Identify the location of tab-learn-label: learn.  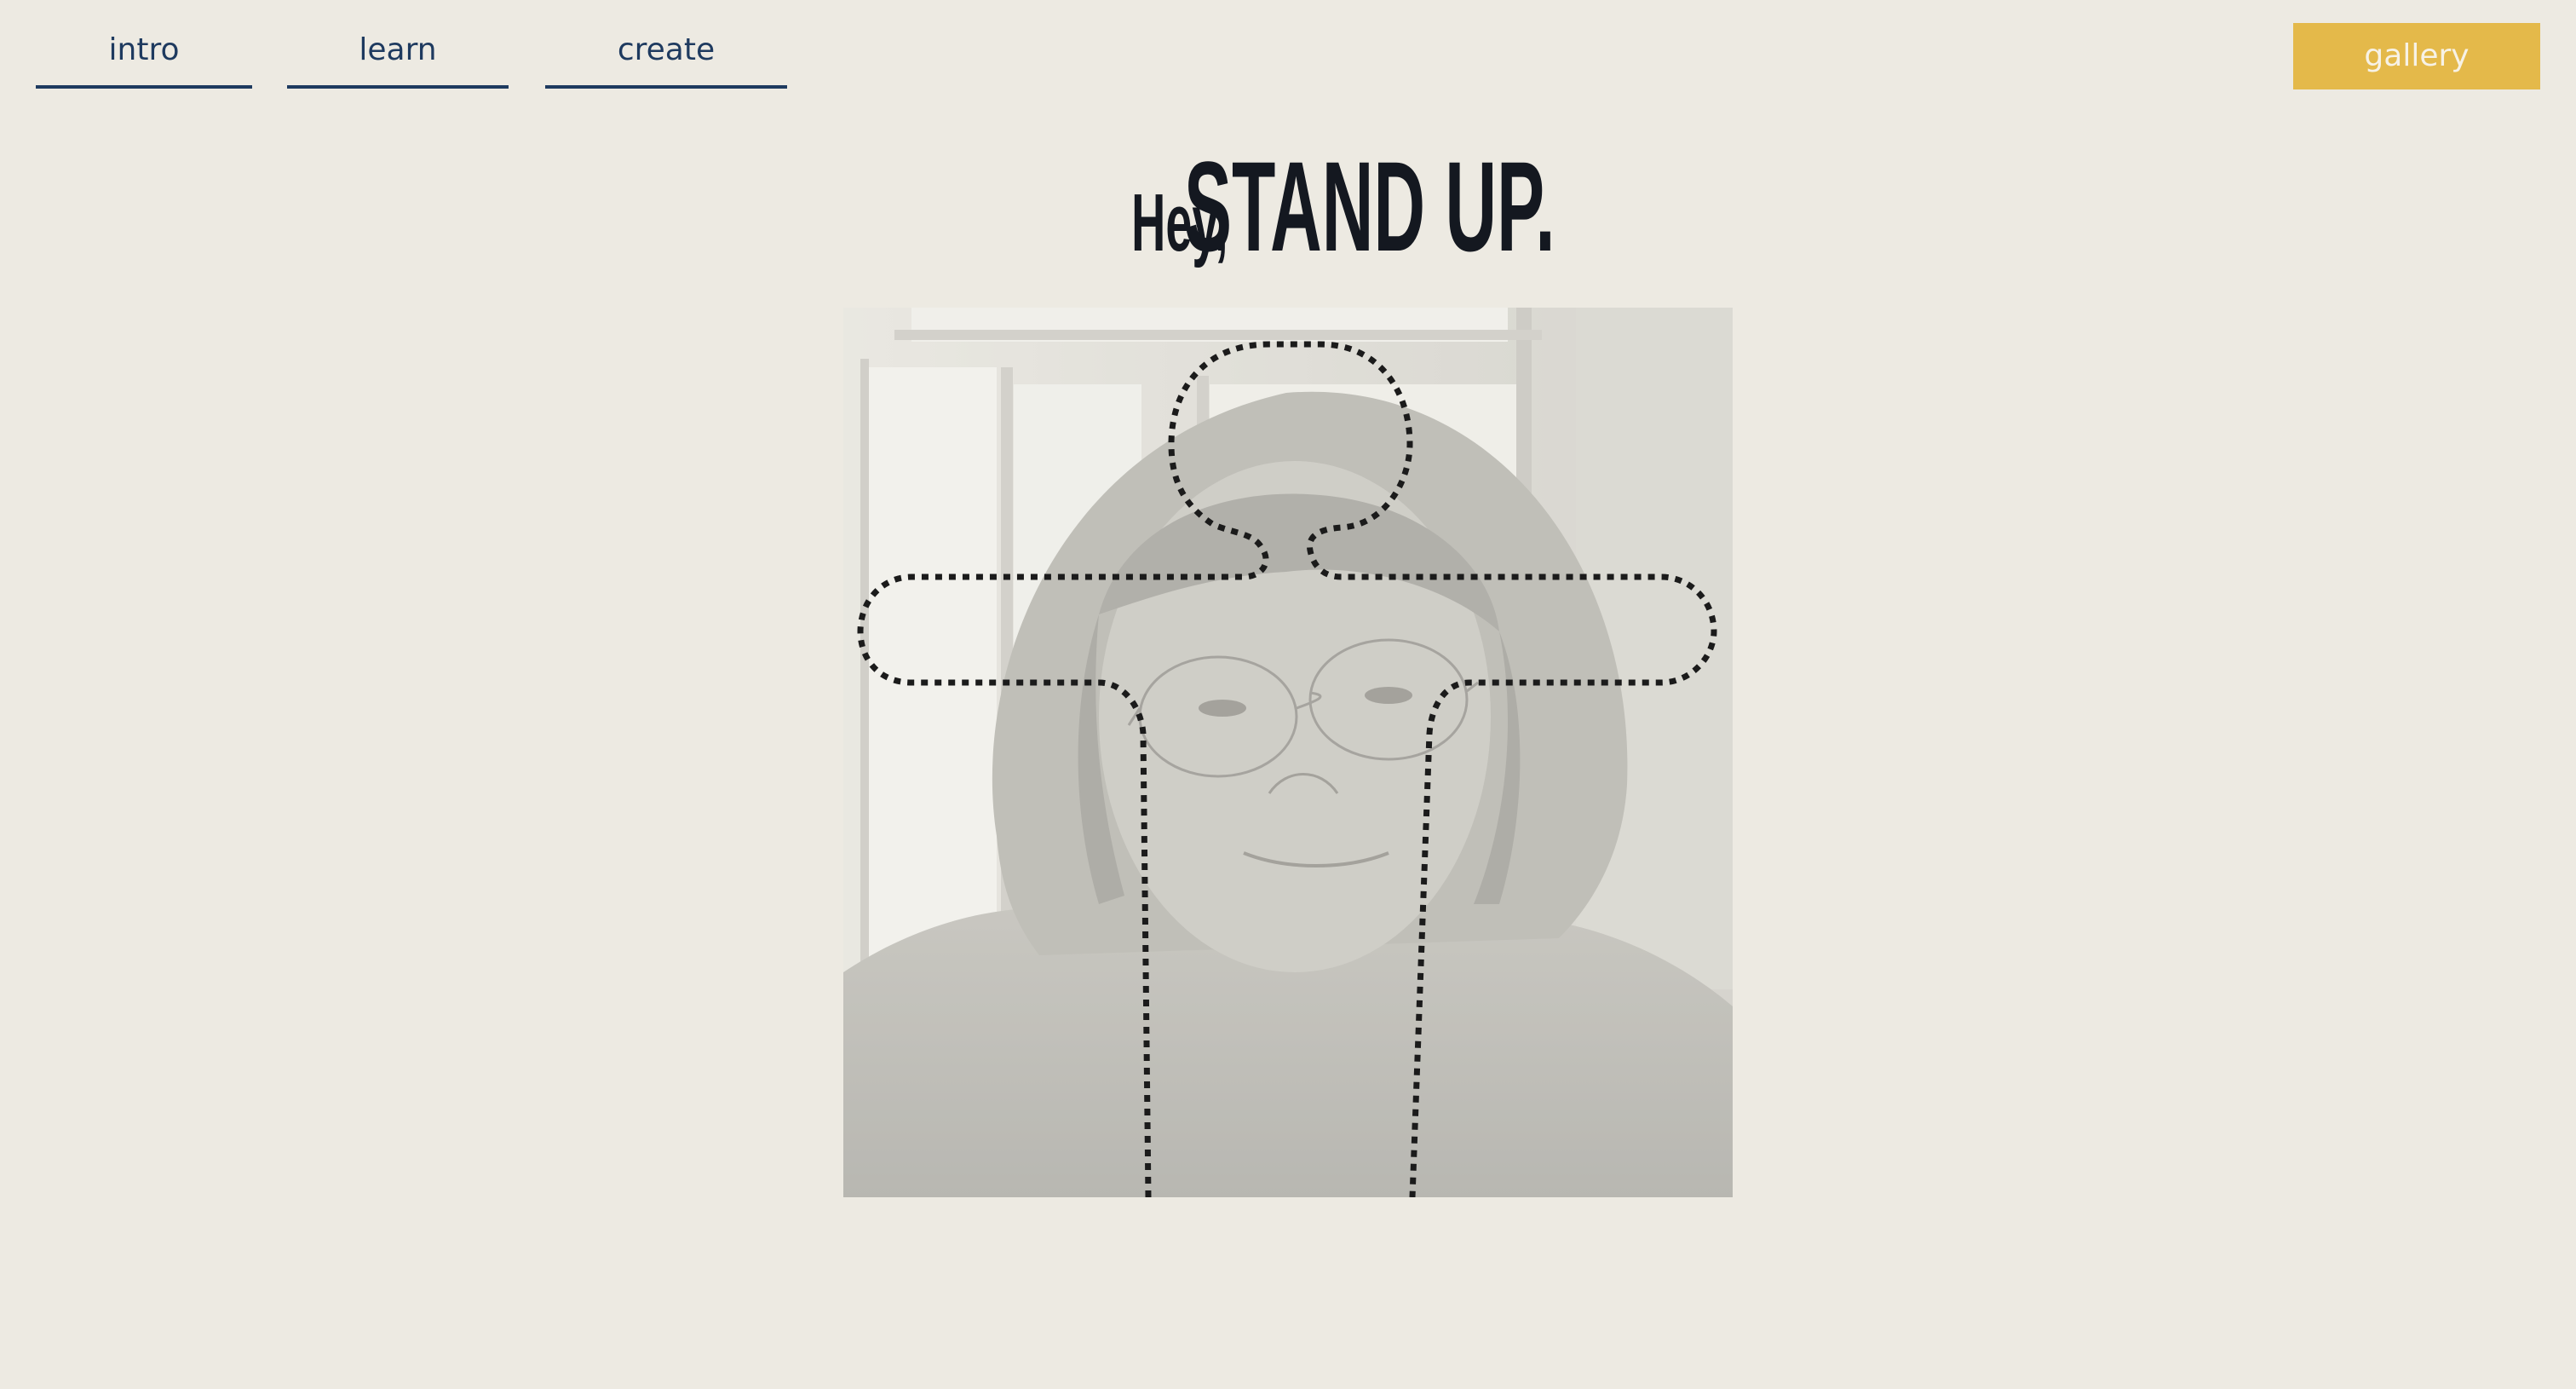
(398, 49).